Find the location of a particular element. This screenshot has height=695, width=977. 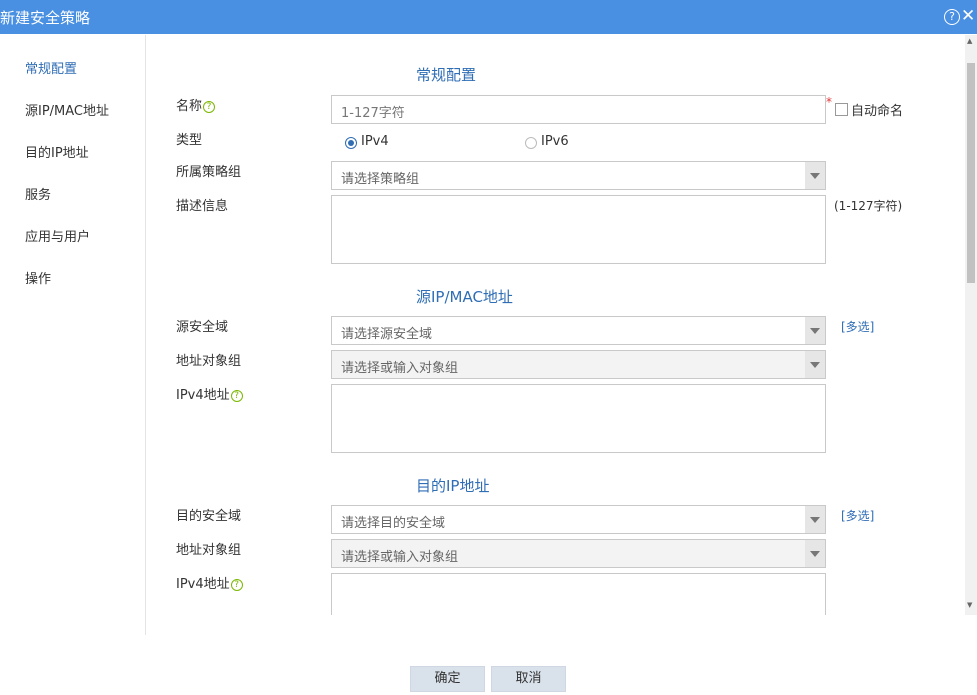

dest-objgroup-placeholder: 请选择或输入对象组 is located at coordinates (400, 557).